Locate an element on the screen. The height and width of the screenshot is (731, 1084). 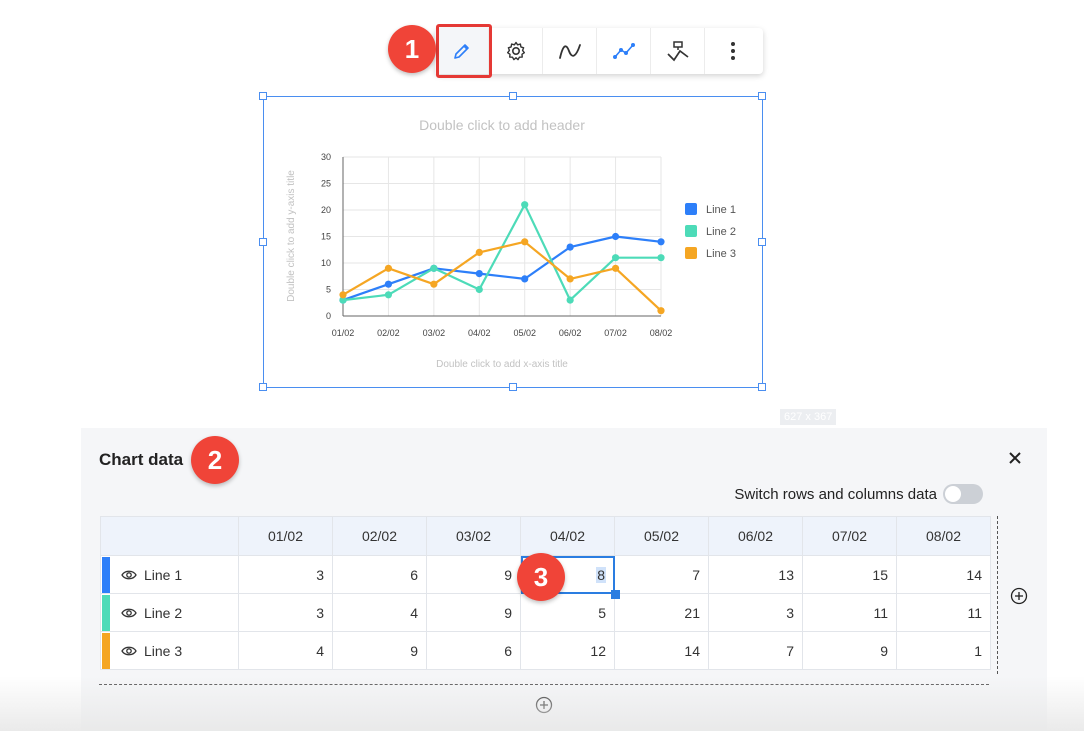
line-markers-icon is located at coordinates (623, 51).